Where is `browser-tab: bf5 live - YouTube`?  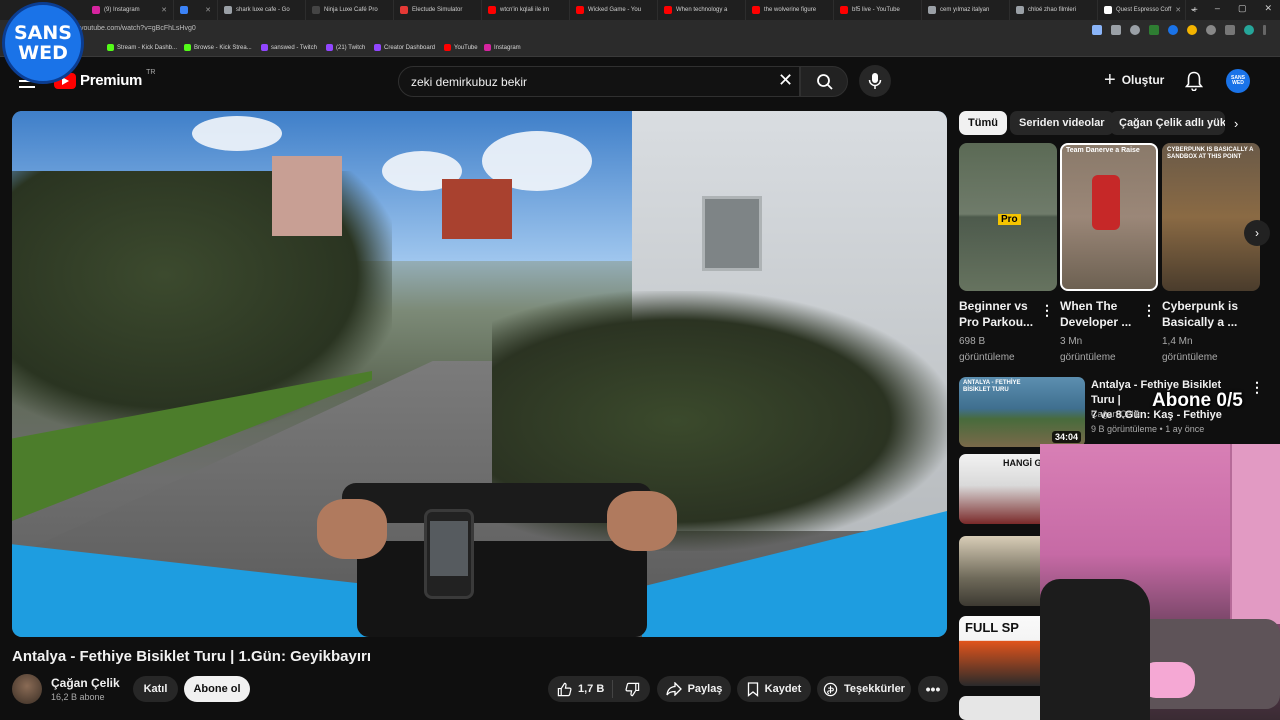
browser-tab: bf5 live - YouTube is located at coordinates (878, 10).